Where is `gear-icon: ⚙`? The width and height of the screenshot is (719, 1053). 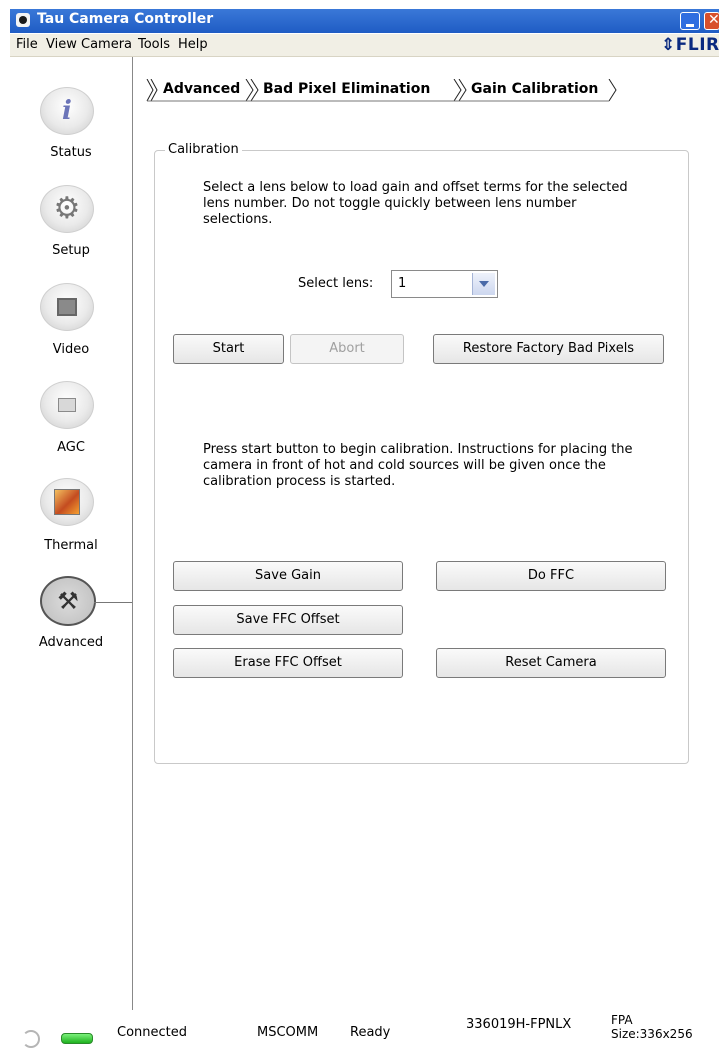 gear-icon: ⚙ is located at coordinates (67, 209).